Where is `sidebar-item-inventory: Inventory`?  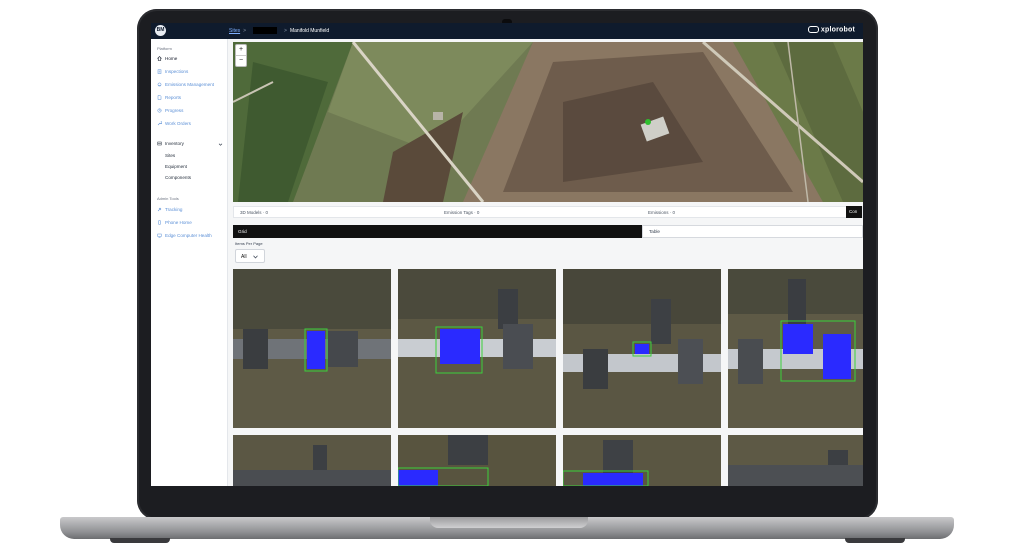
sidebar-item-inventory: Inventory is located at coordinates (170, 143).